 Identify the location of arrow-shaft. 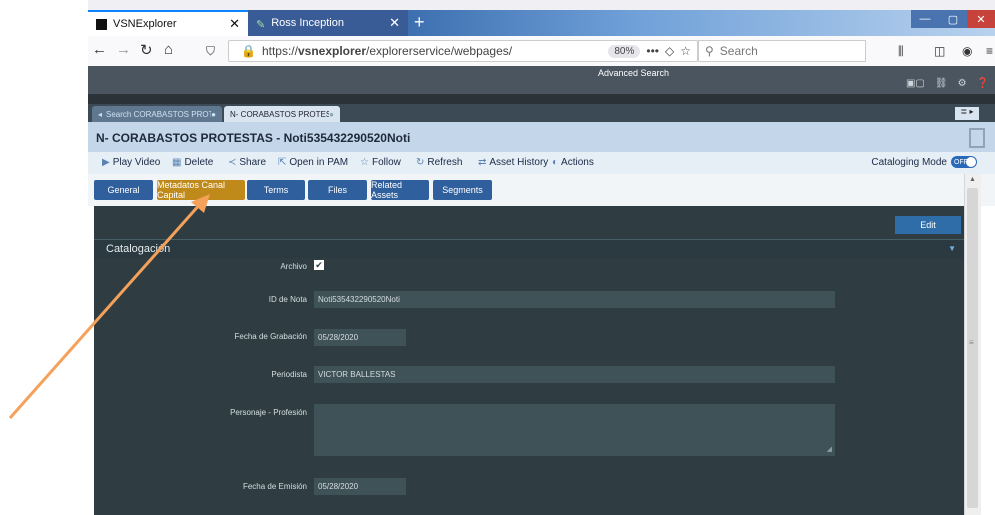
(105, 310).